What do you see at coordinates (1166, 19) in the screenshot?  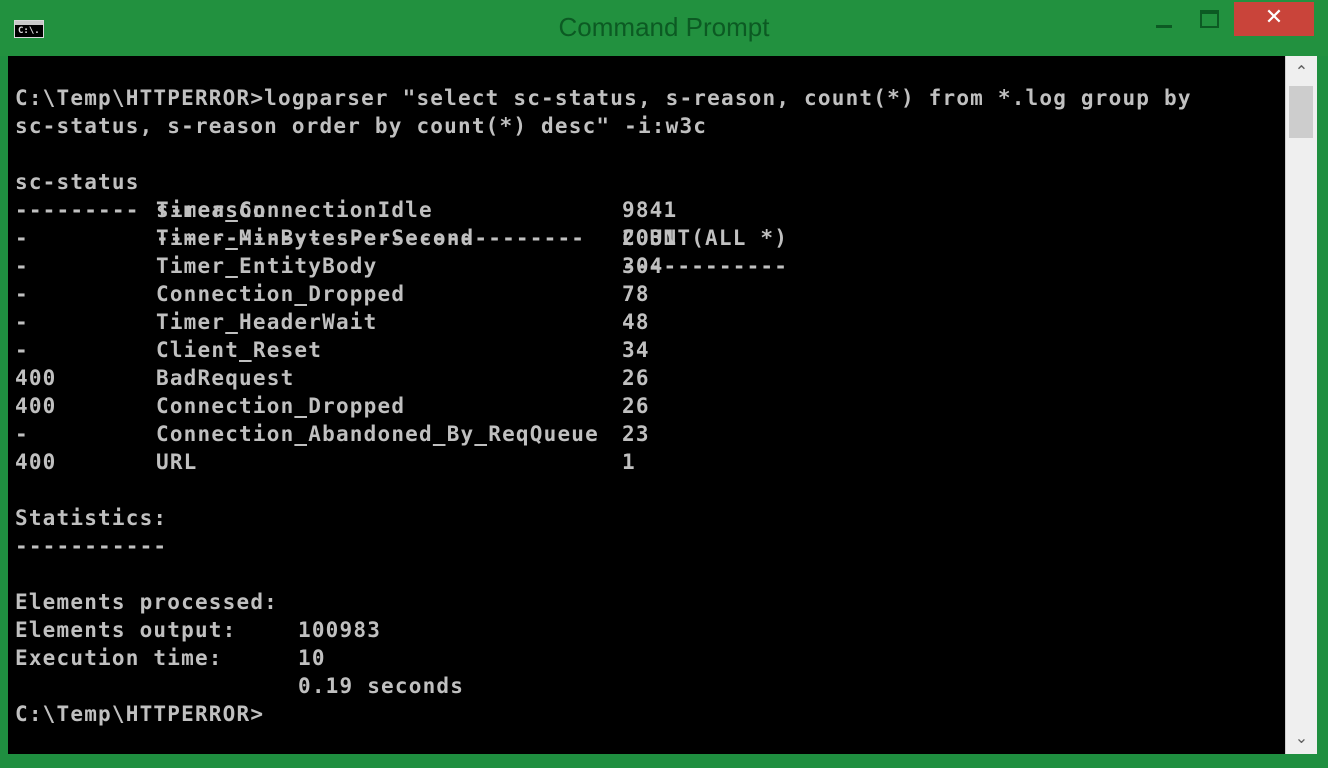 I see `minimize-button` at bounding box center [1166, 19].